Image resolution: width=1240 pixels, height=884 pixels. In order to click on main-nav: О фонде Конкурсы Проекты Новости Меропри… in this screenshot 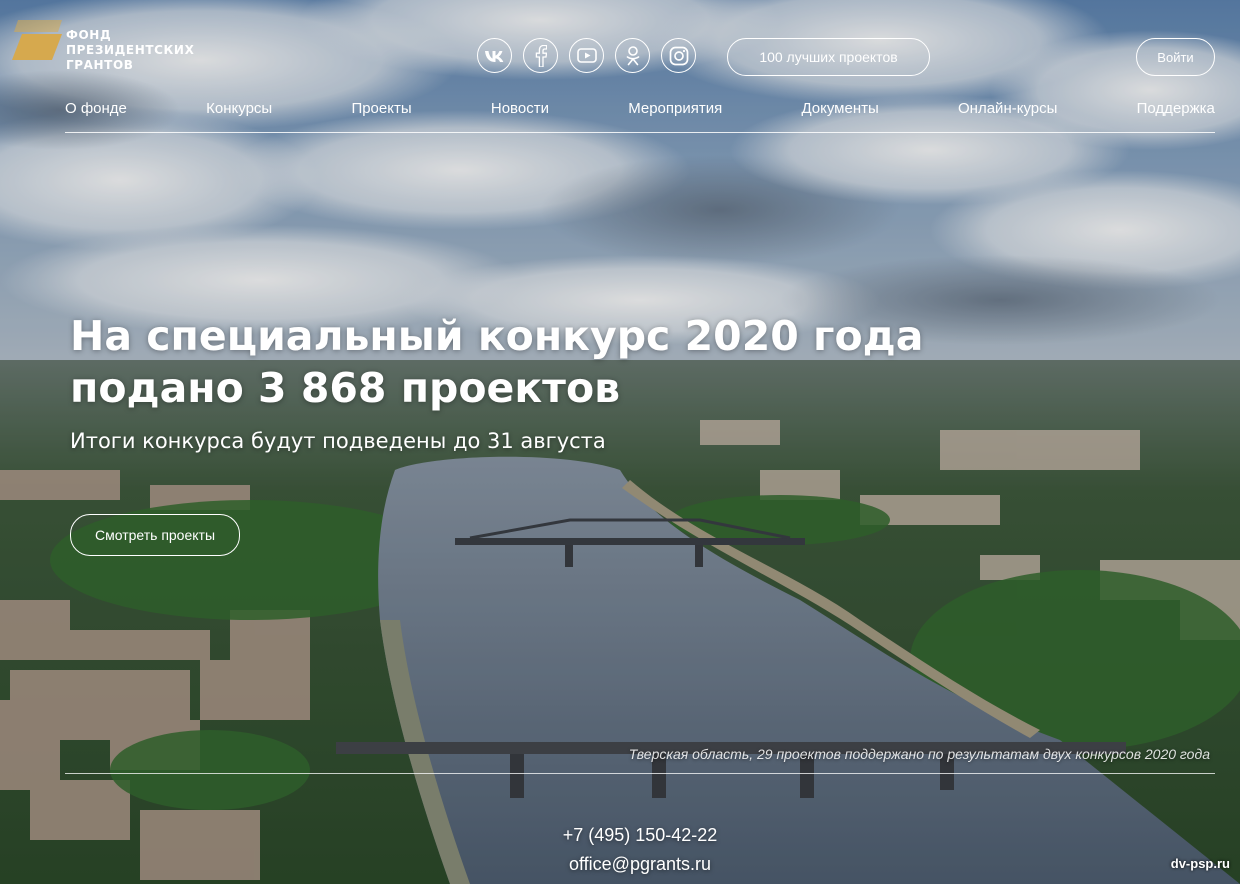, I will do `click(640, 108)`.